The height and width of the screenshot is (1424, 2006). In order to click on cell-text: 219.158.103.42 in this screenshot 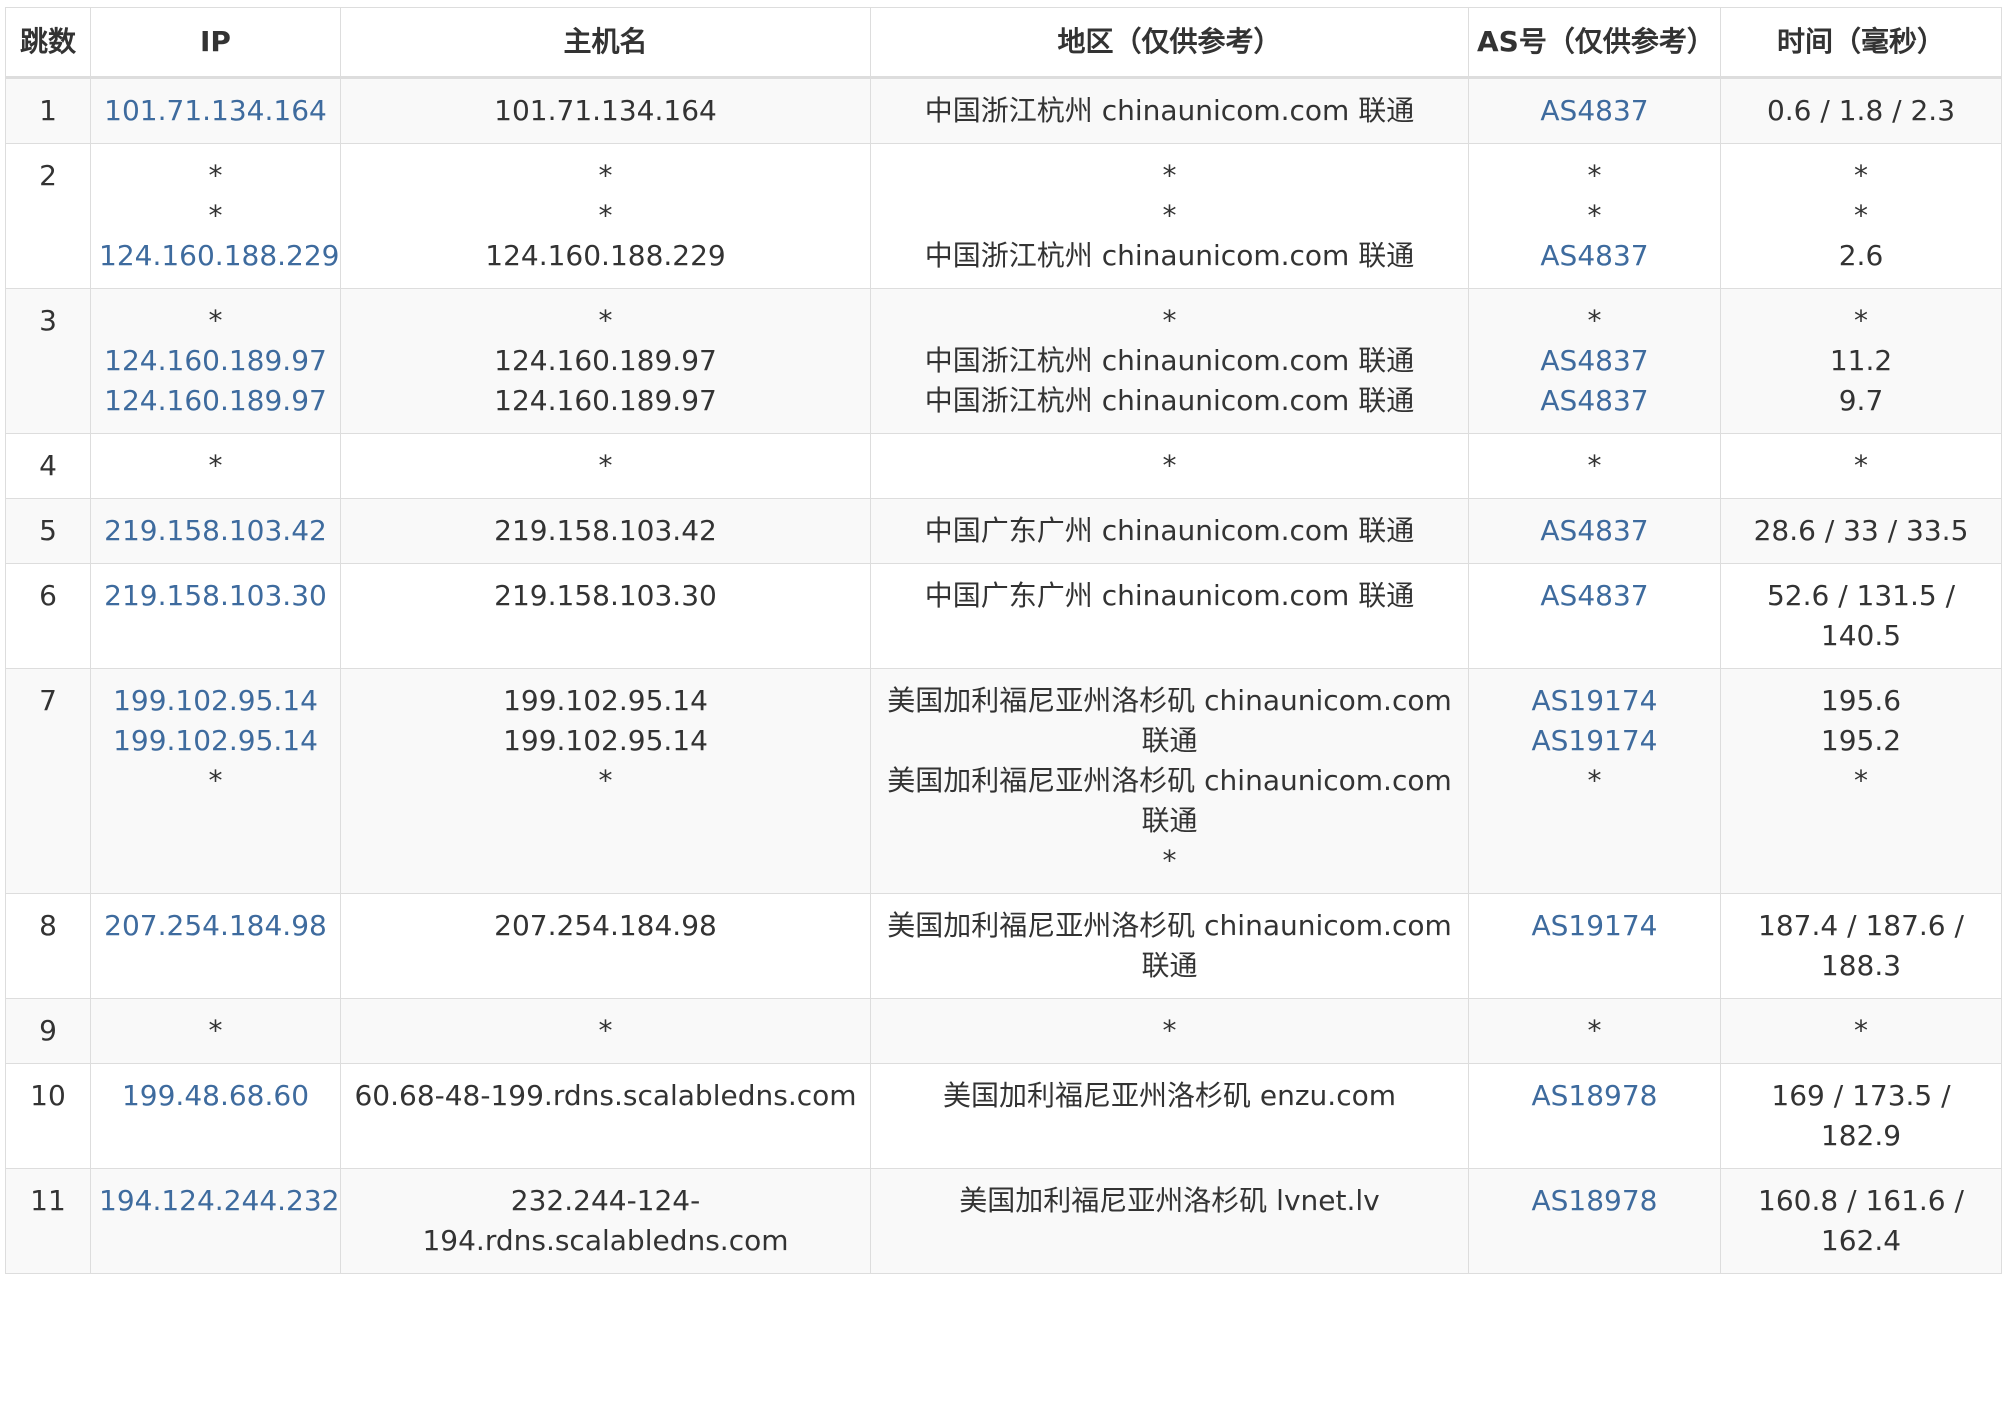, I will do `click(605, 530)`.